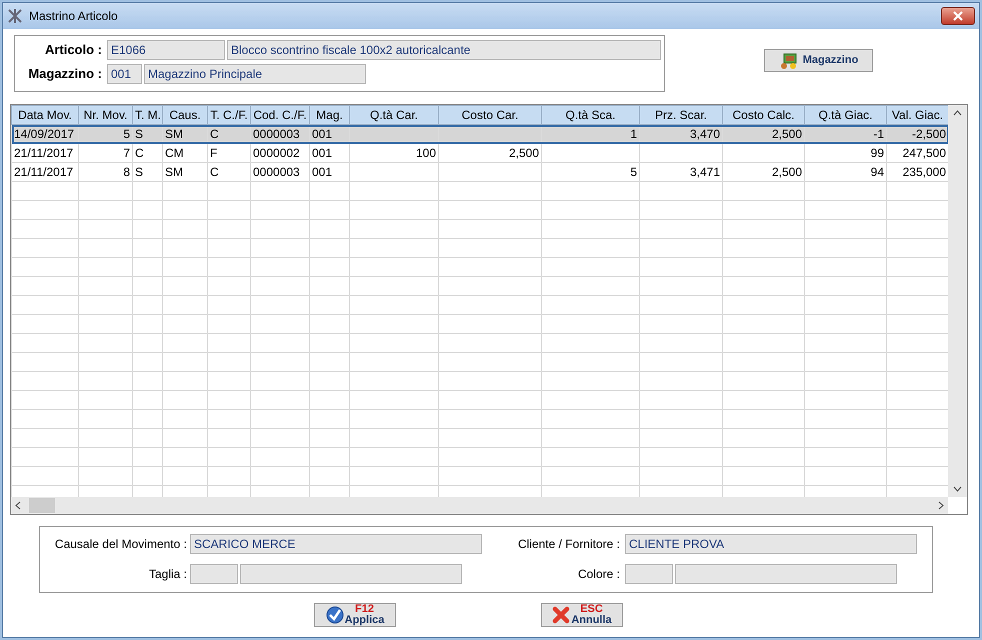 The width and height of the screenshot is (982, 640). What do you see at coordinates (166, 50) in the screenshot?
I see `code-field: E1066` at bounding box center [166, 50].